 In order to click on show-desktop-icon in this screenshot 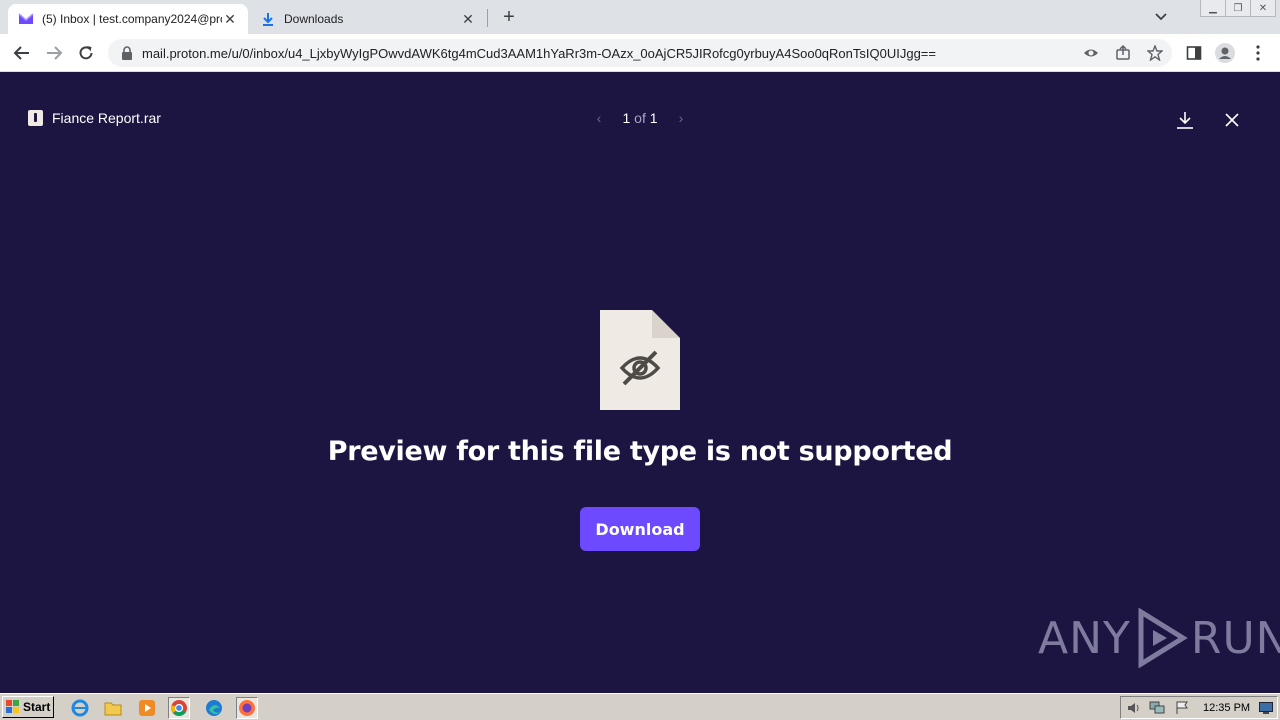, I will do `click(1266, 708)`.